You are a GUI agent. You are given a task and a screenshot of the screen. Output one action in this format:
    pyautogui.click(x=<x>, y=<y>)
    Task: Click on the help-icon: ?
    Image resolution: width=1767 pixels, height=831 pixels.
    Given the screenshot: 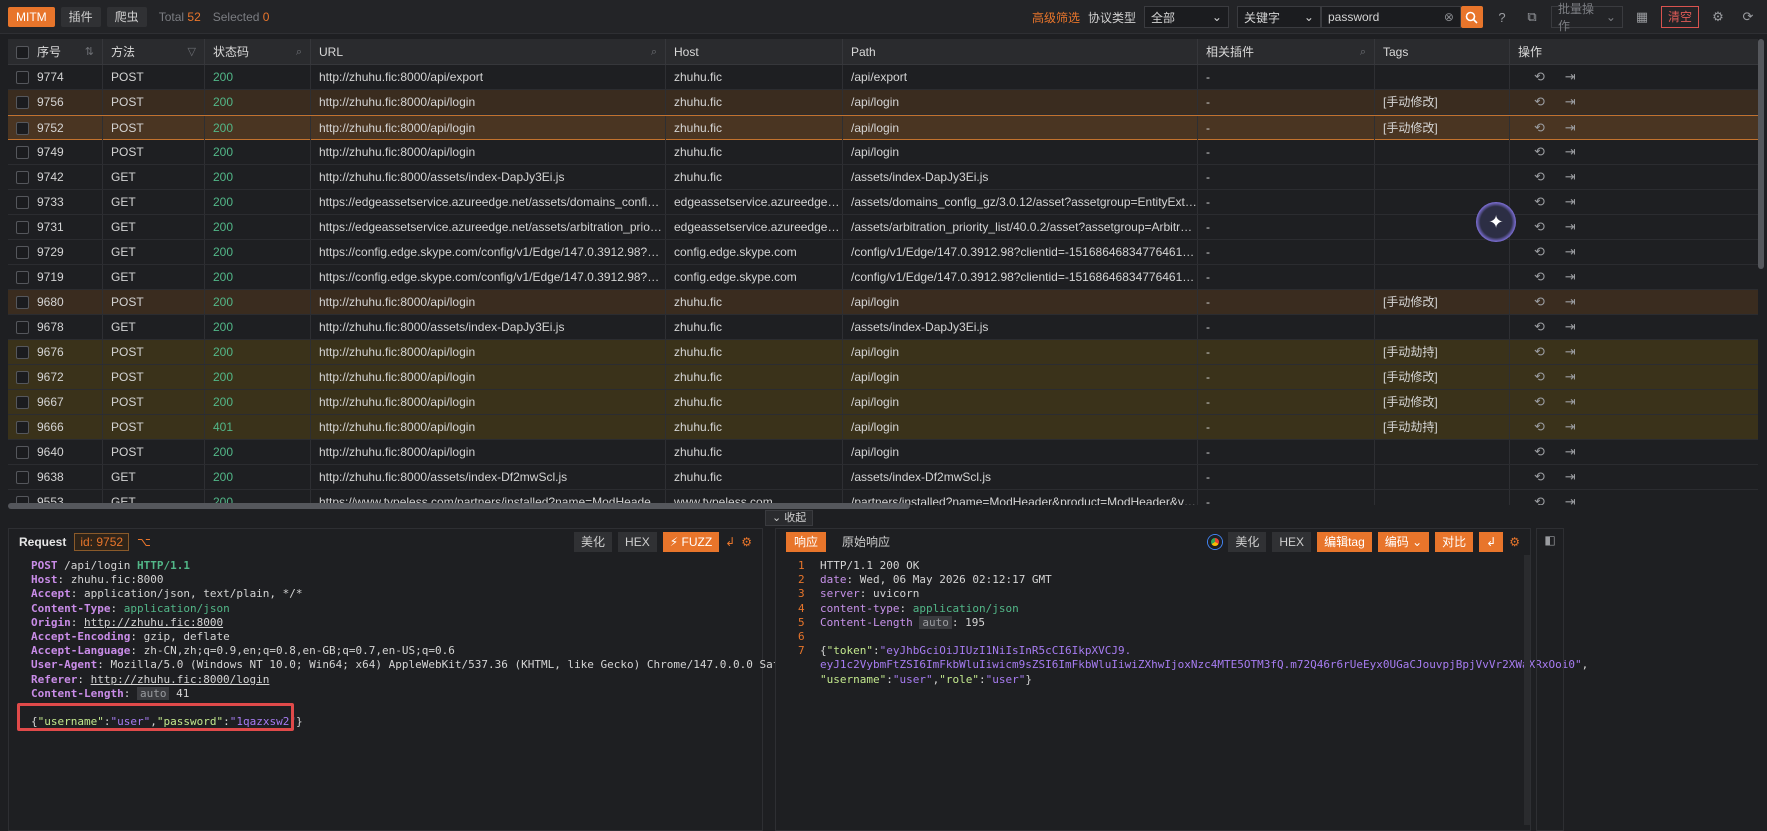 What is the action you would take?
    pyautogui.click(x=1502, y=17)
    